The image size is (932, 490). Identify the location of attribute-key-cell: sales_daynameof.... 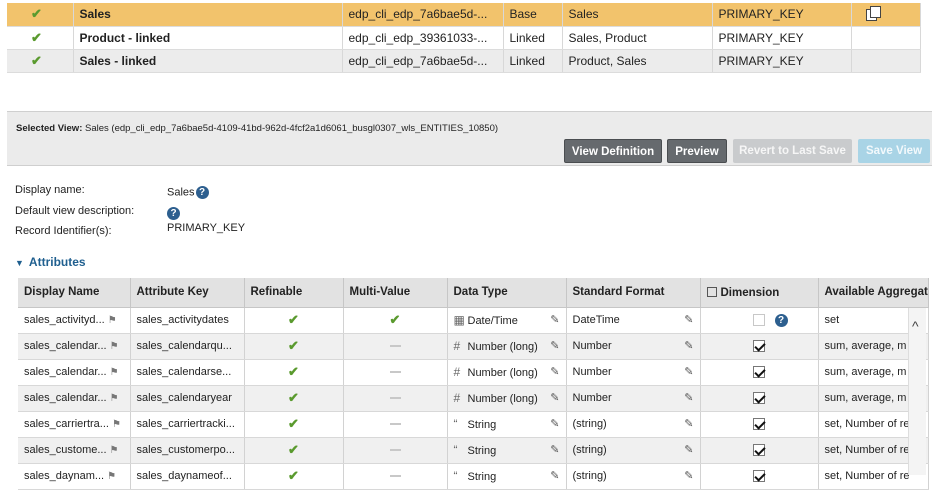
(187, 476).